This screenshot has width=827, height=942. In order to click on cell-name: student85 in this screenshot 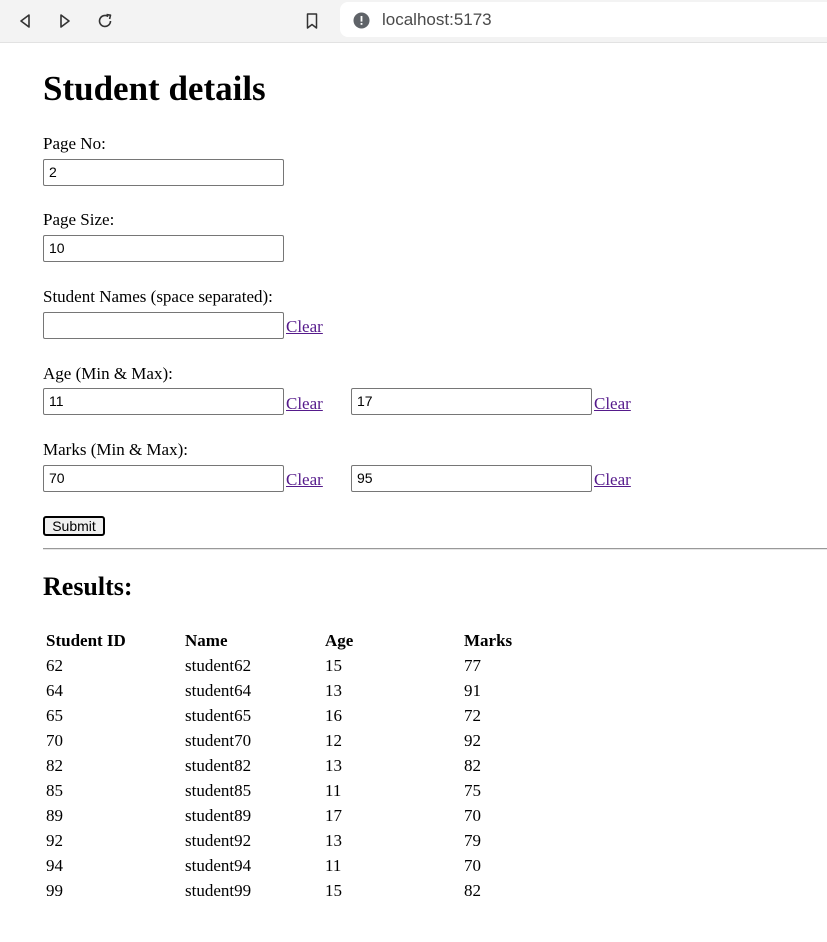, I will do `click(218, 790)`.